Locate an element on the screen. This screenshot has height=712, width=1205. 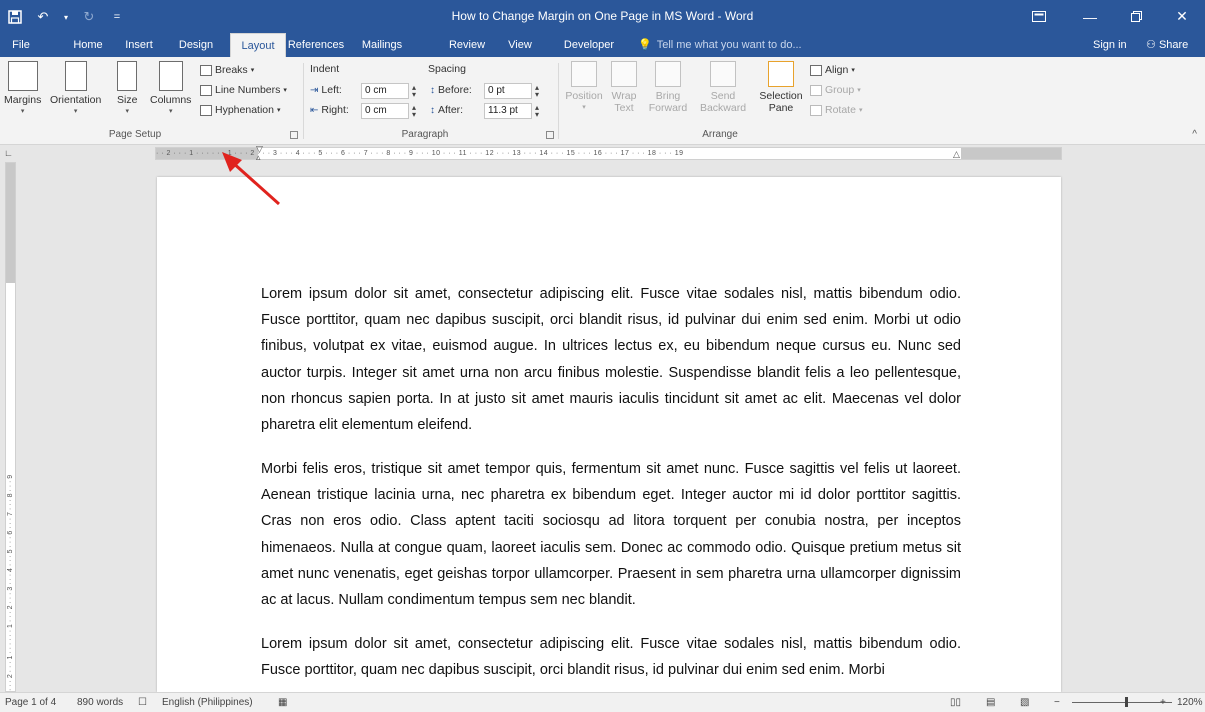
group-label: Group is located at coordinates (840, 90).